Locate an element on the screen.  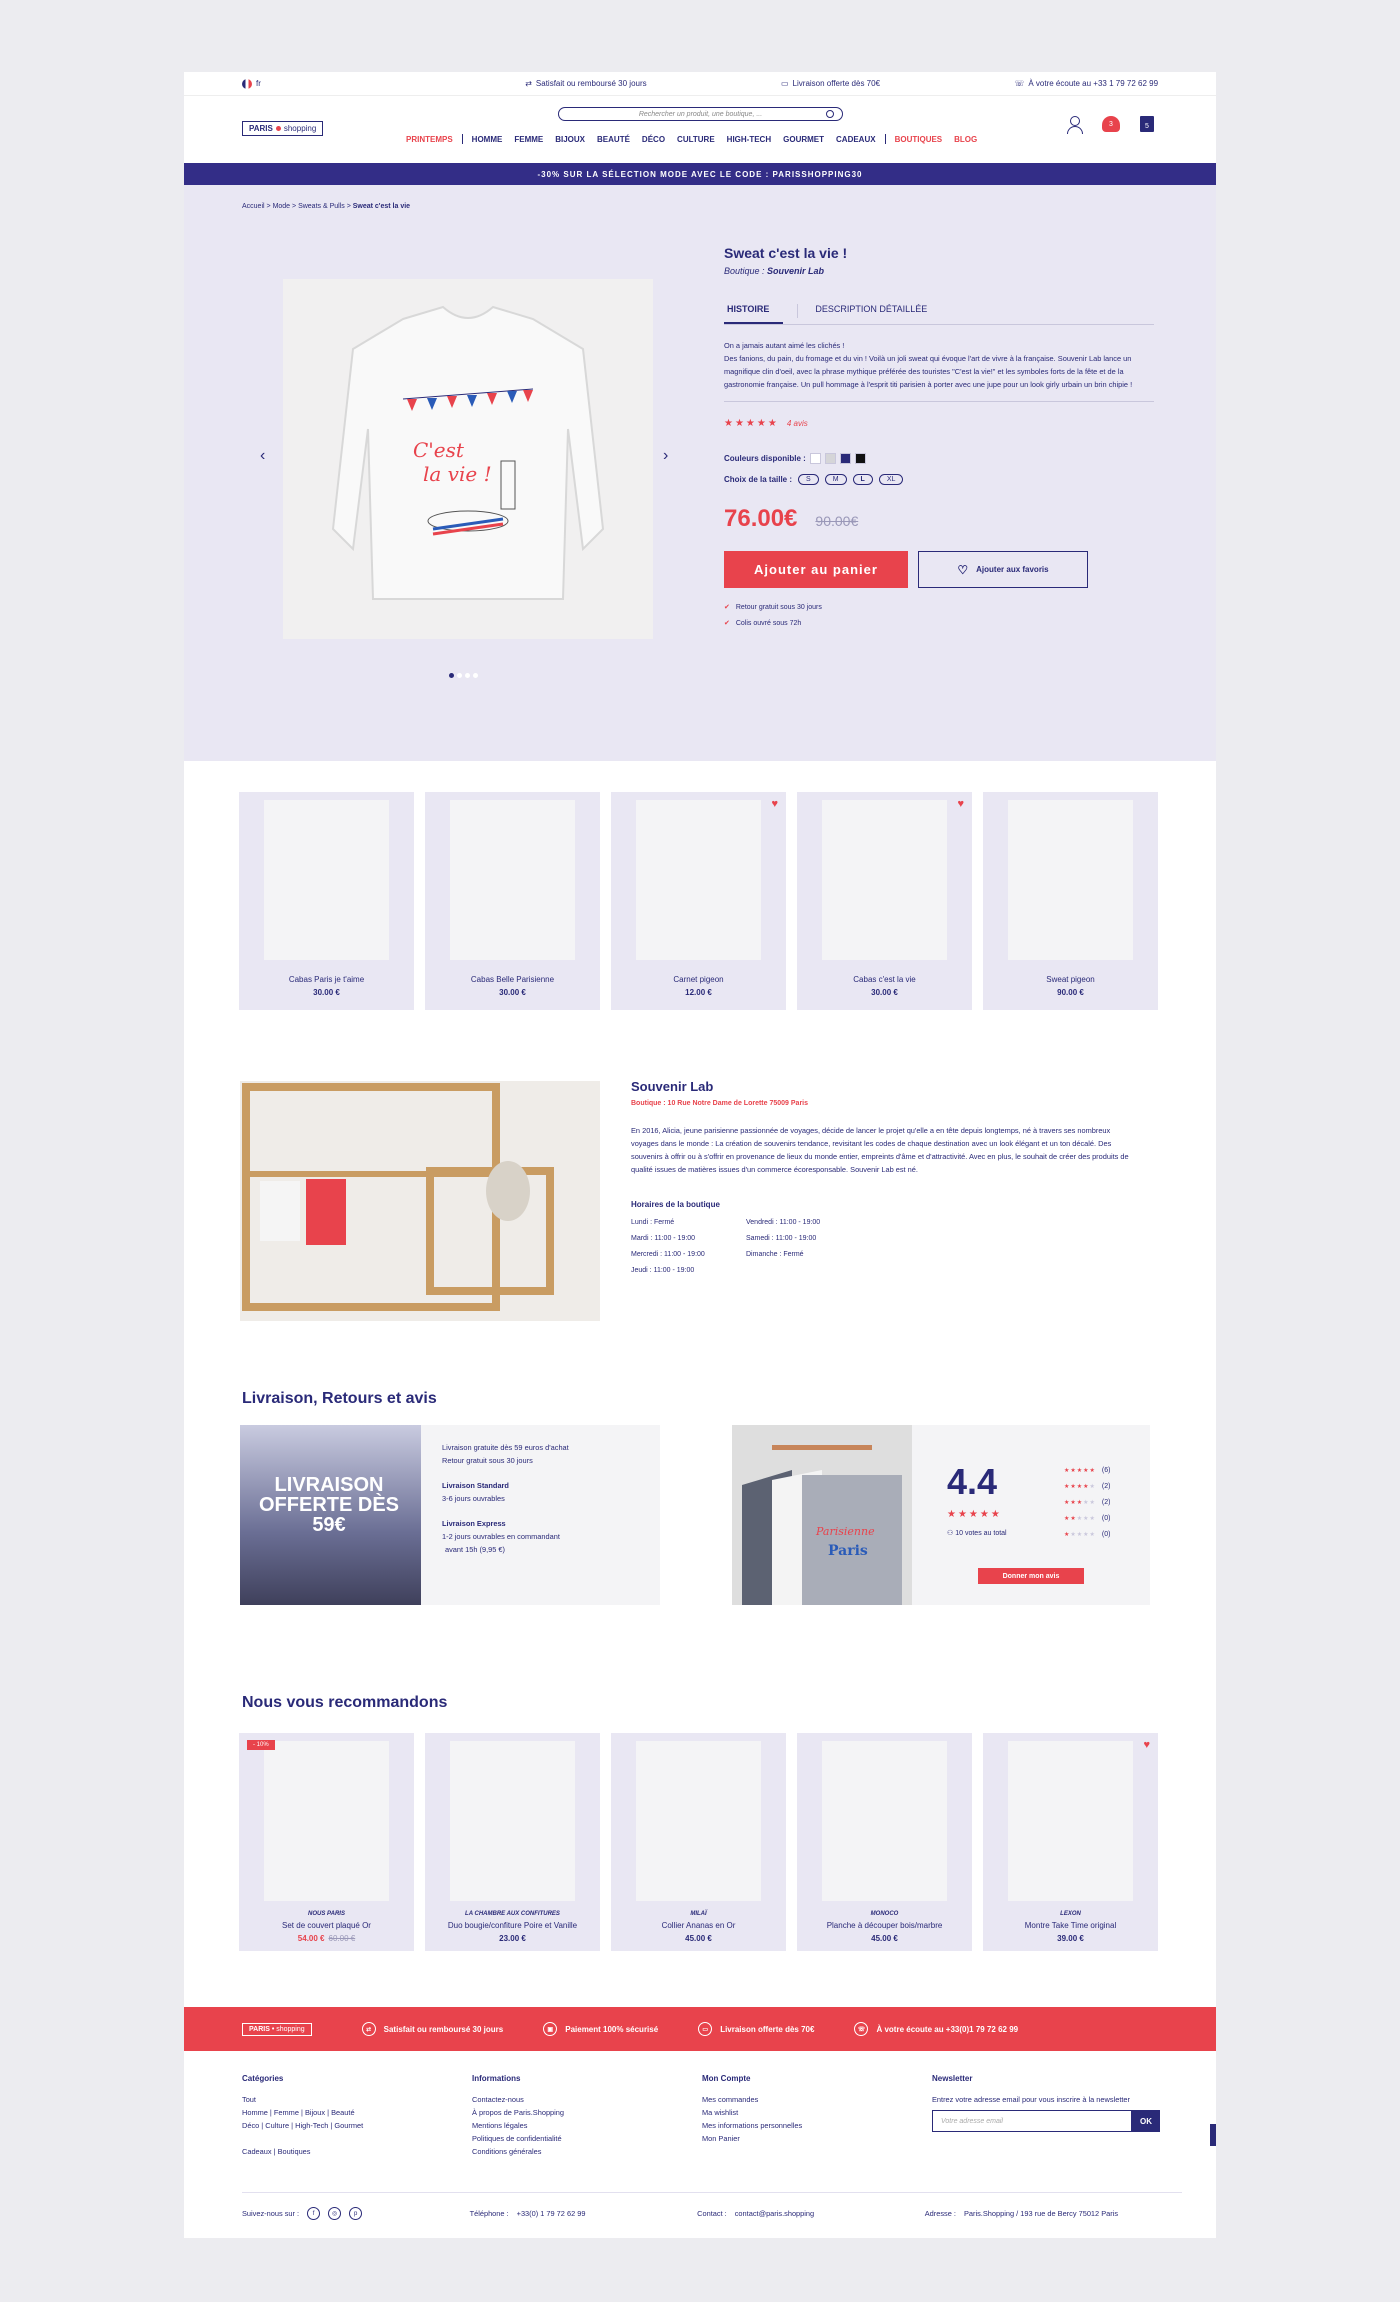
product-card: Sweat pigeon 90.00 € is located at coordinates (1070, 901).